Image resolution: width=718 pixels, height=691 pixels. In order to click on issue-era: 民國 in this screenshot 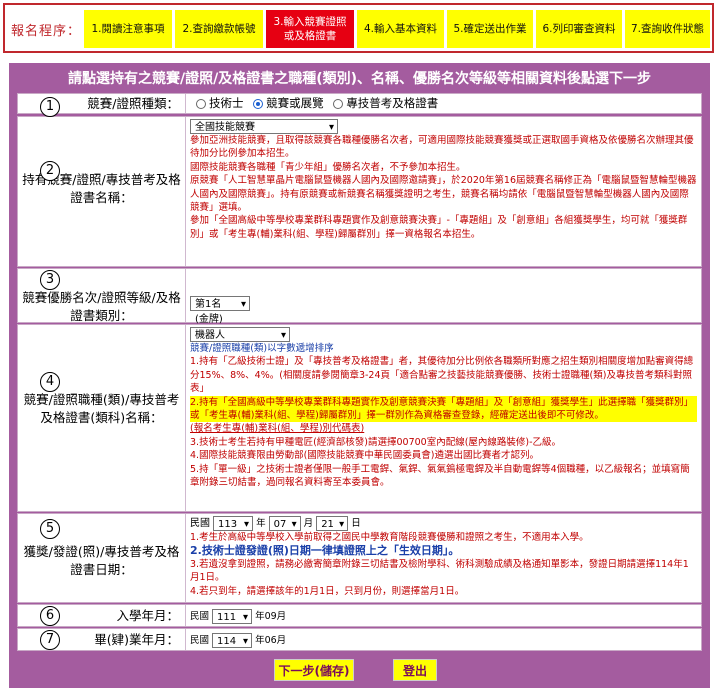, I will do `click(200, 523)`.